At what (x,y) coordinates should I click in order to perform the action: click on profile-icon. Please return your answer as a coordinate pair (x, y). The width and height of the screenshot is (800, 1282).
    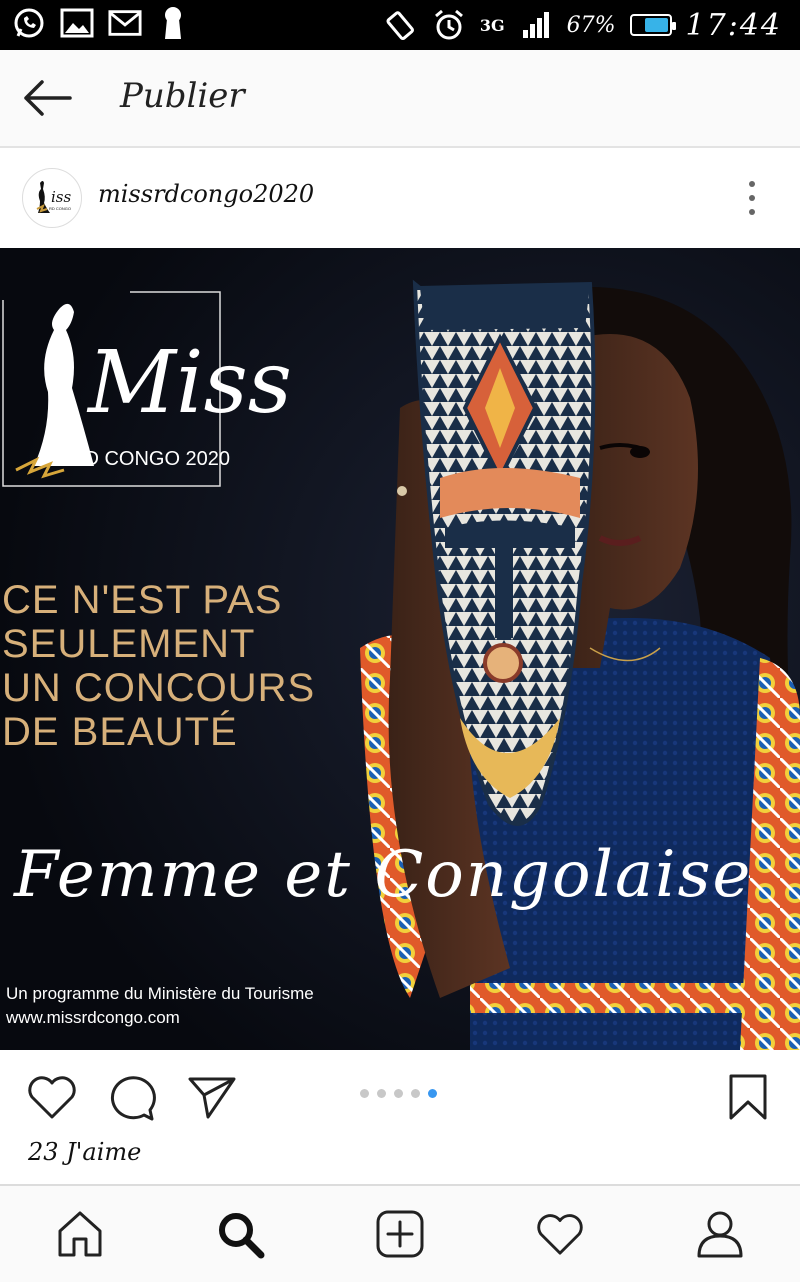
    Looking at the image, I should click on (720, 1234).